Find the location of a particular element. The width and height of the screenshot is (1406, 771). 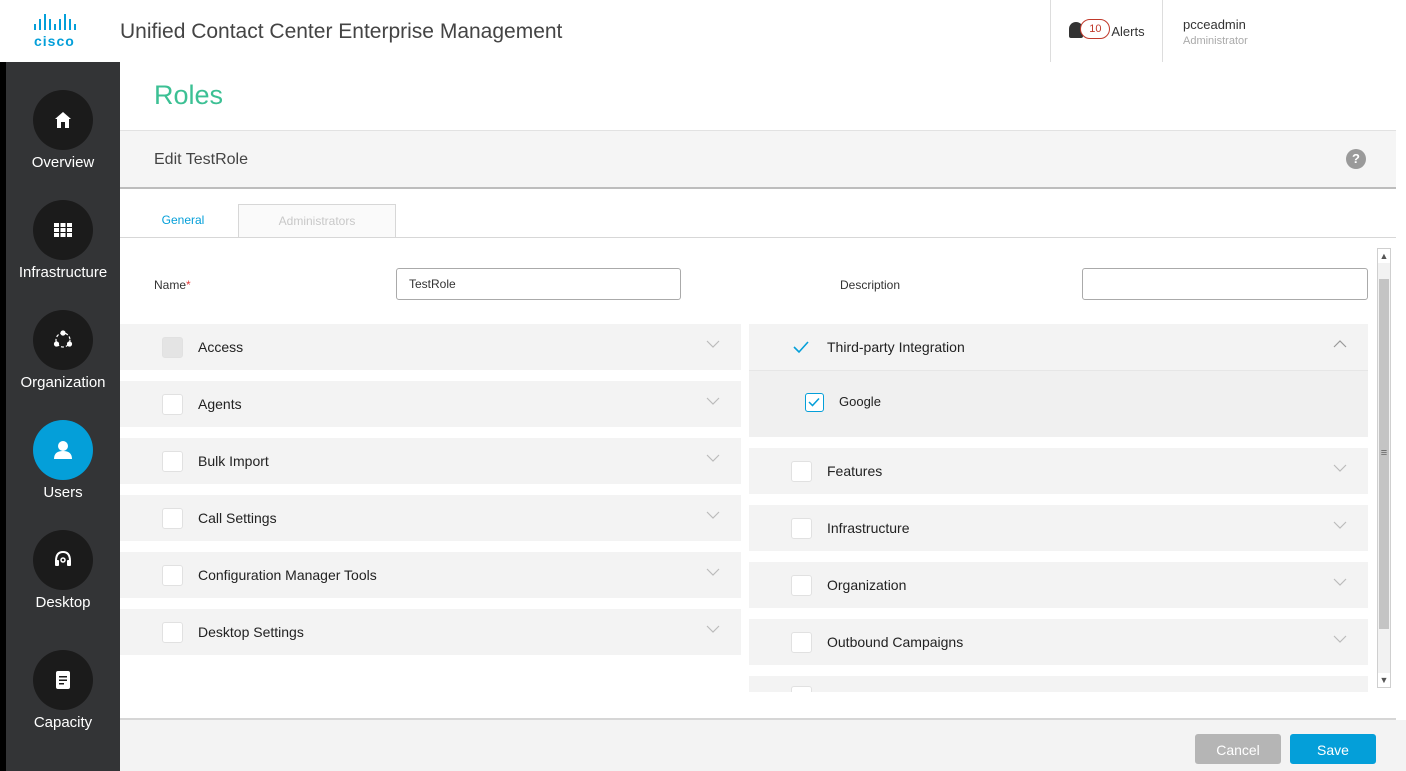

checkmark-icon is located at coordinates (801, 347).